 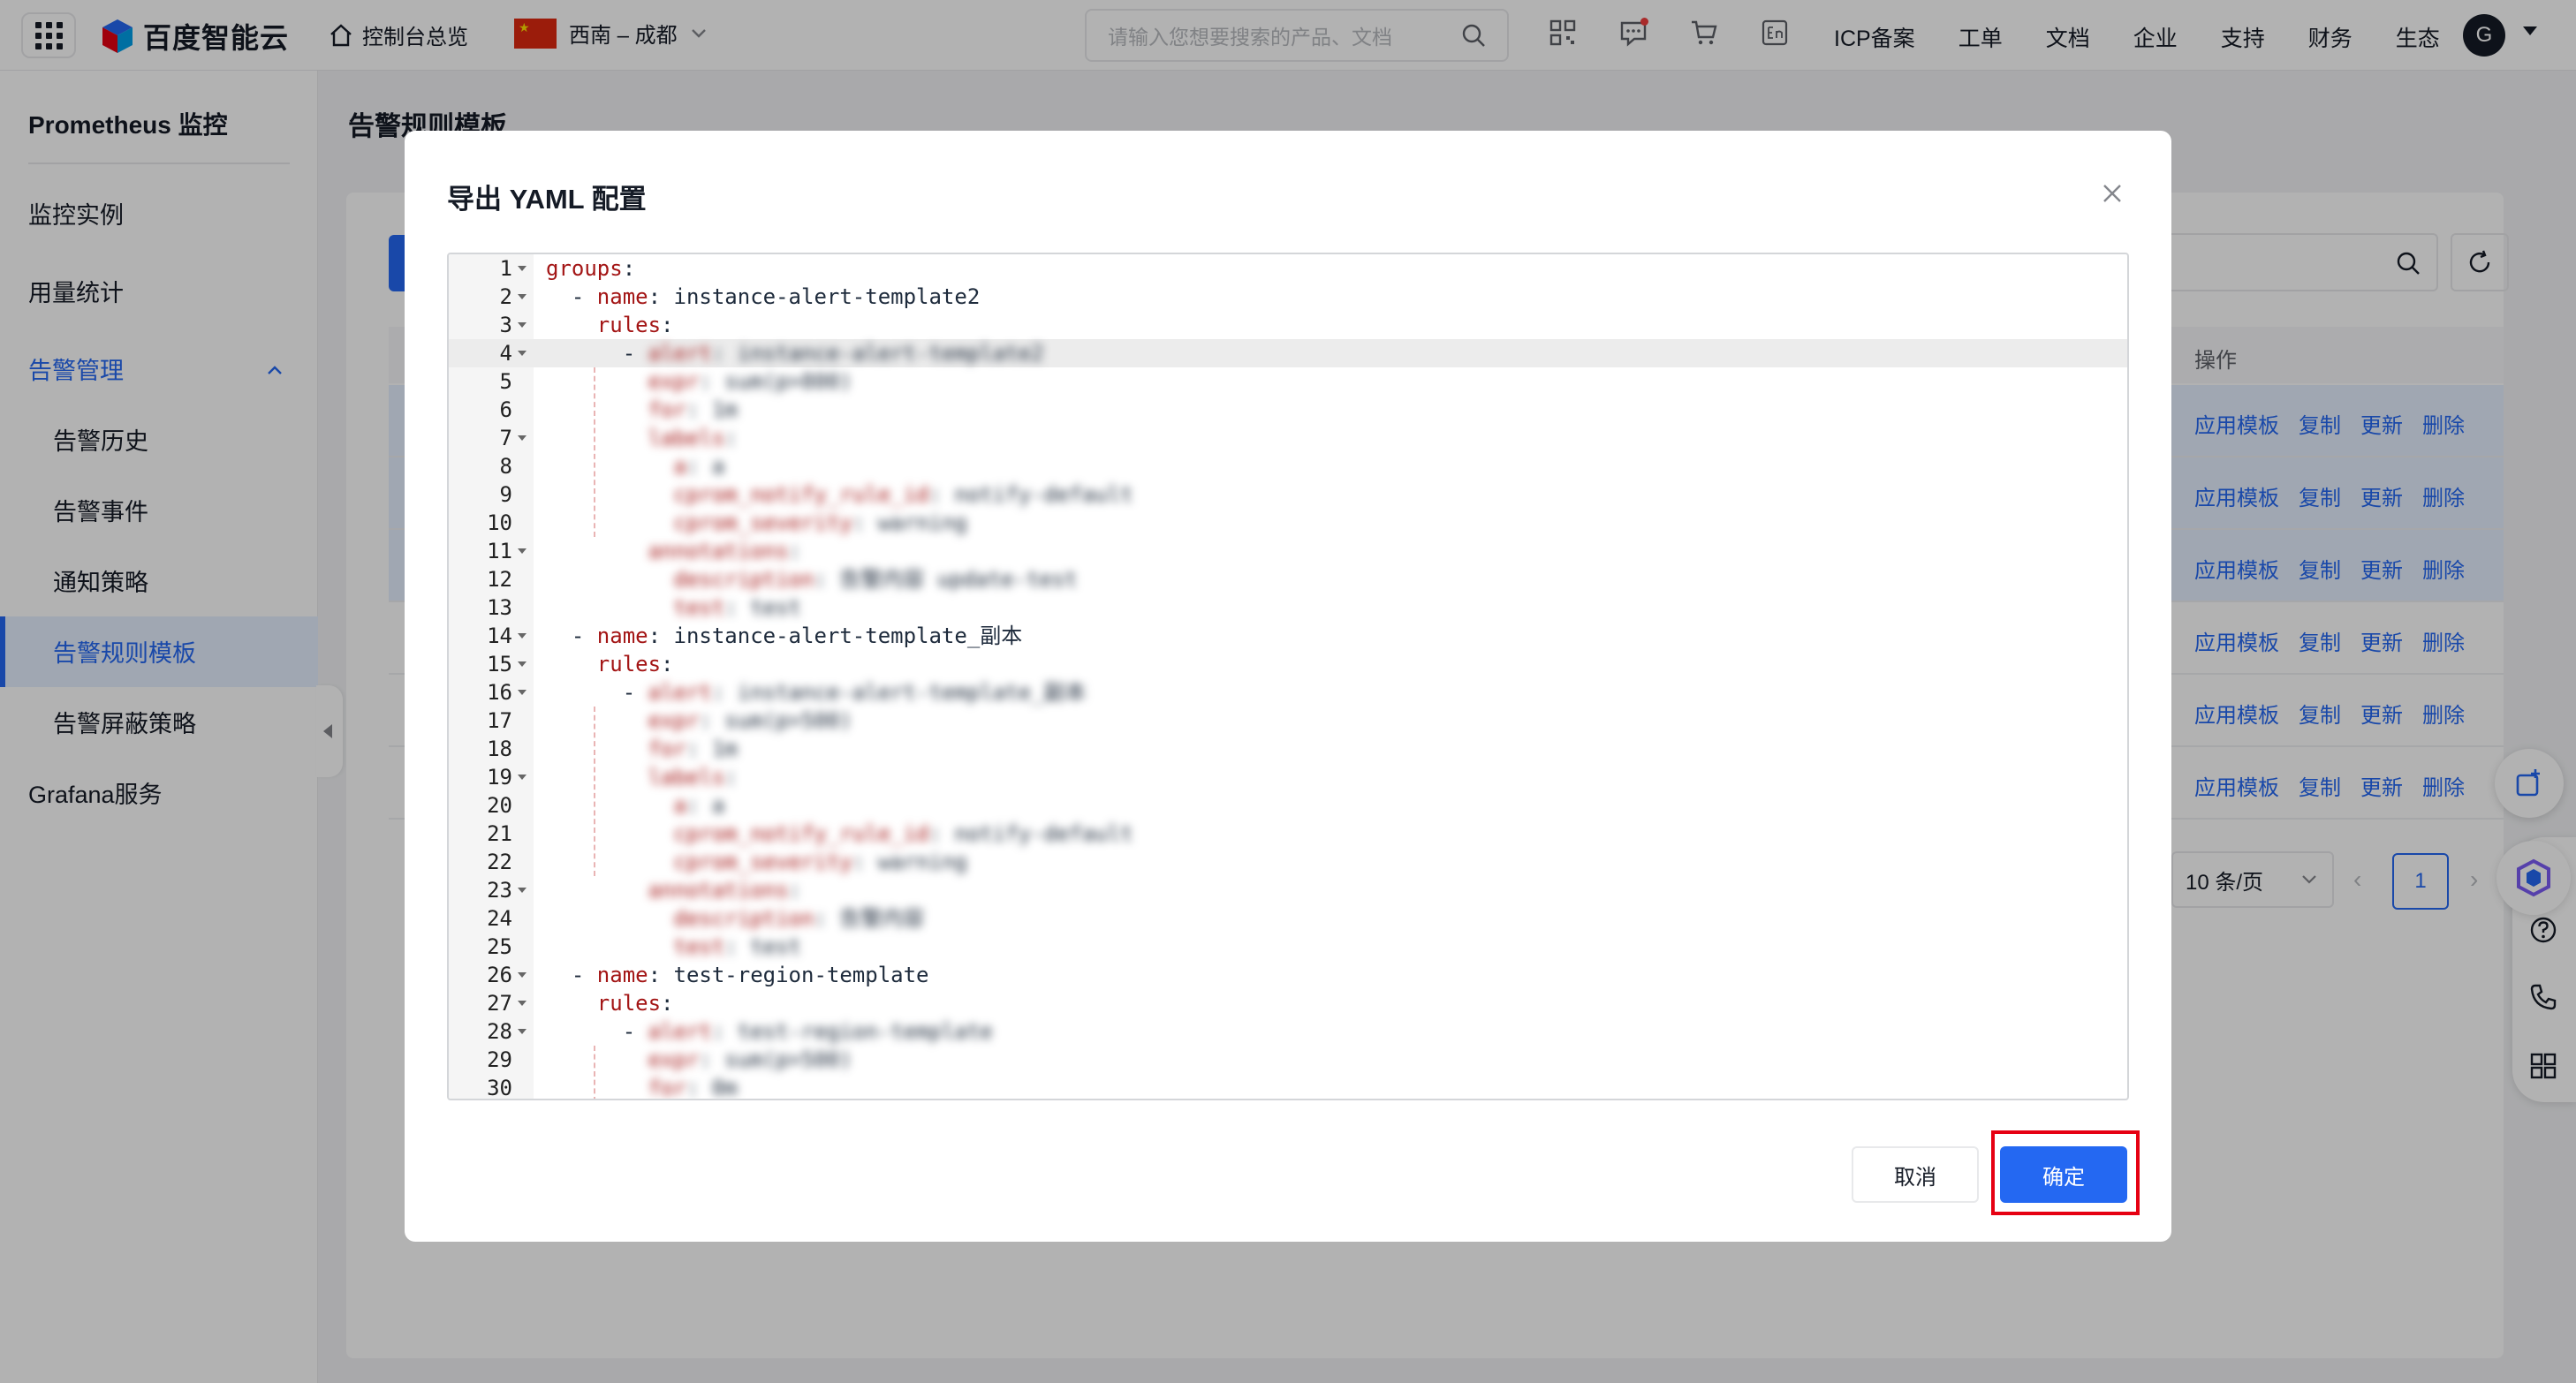 I want to click on code-text: name: instance-alert-template2, so click(x=789, y=297).